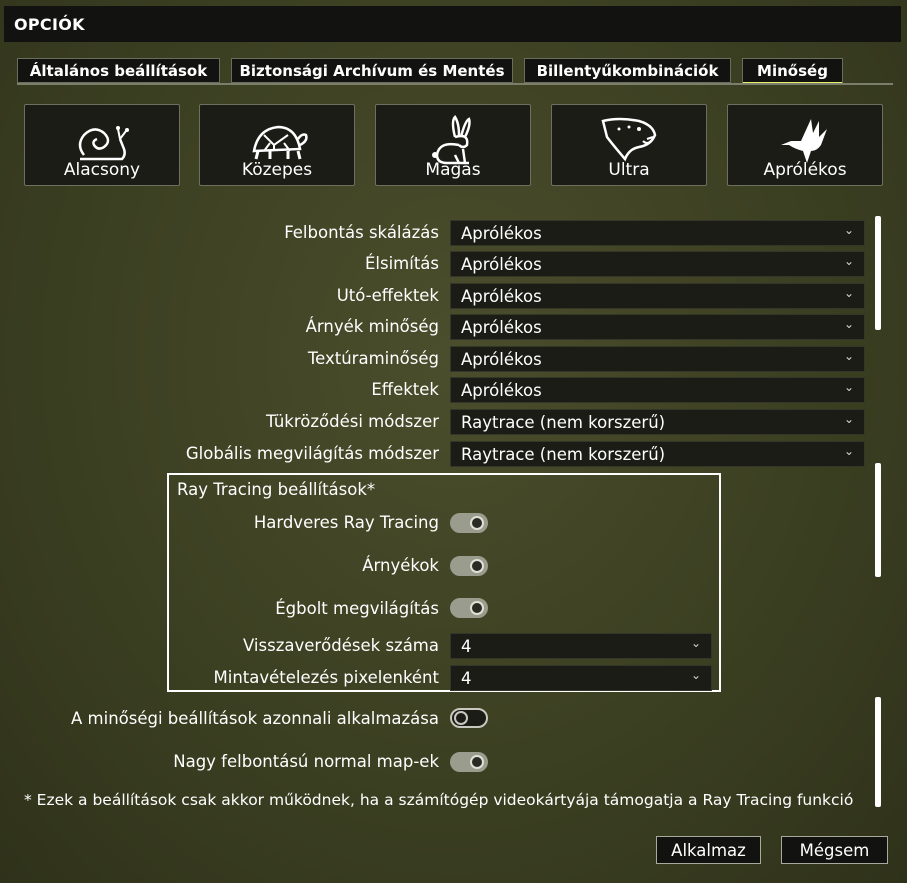 This screenshot has height=883, width=907. I want to click on tab-backup: Biztonsági Archívum és Mentés, so click(372, 70).